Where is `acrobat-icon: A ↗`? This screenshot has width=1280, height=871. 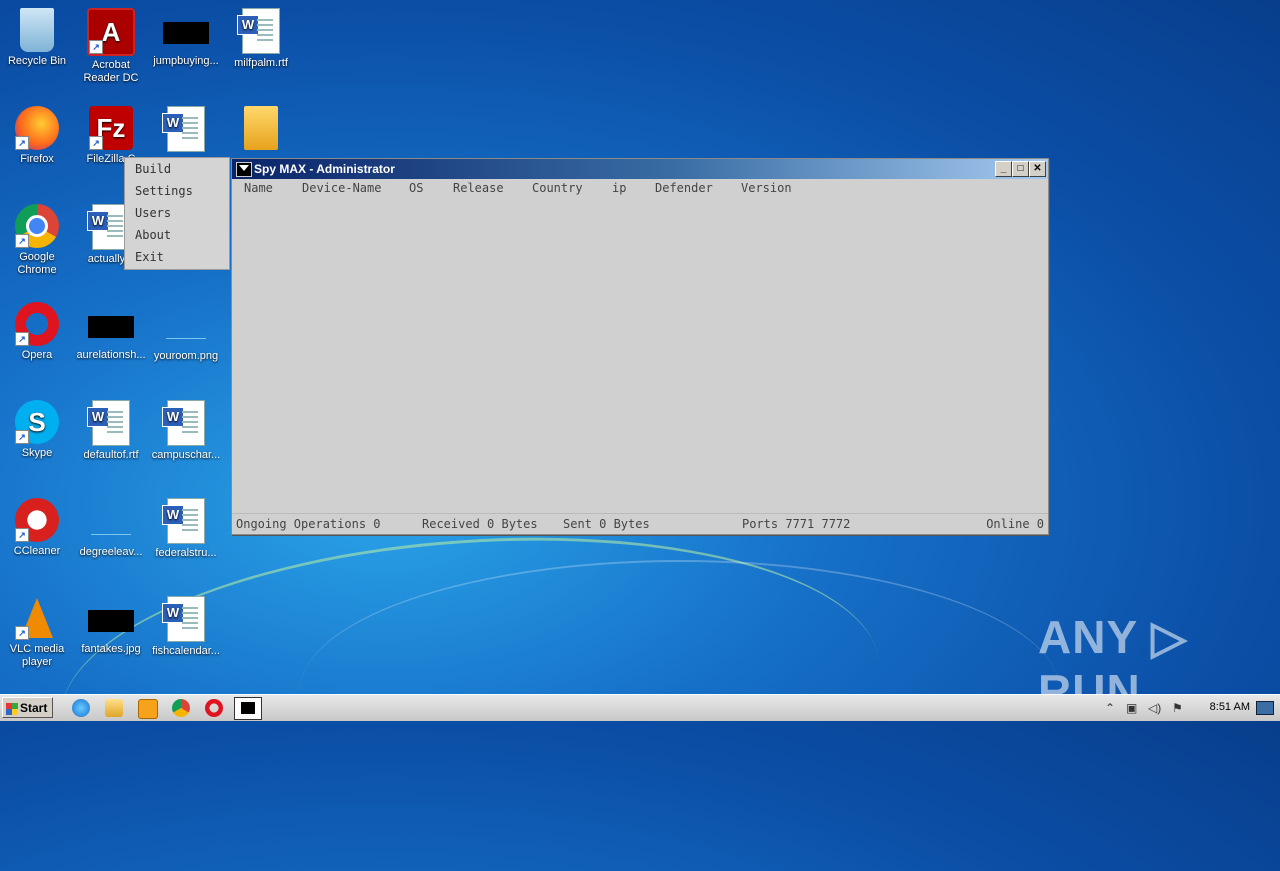 acrobat-icon: A ↗ is located at coordinates (111, 32).